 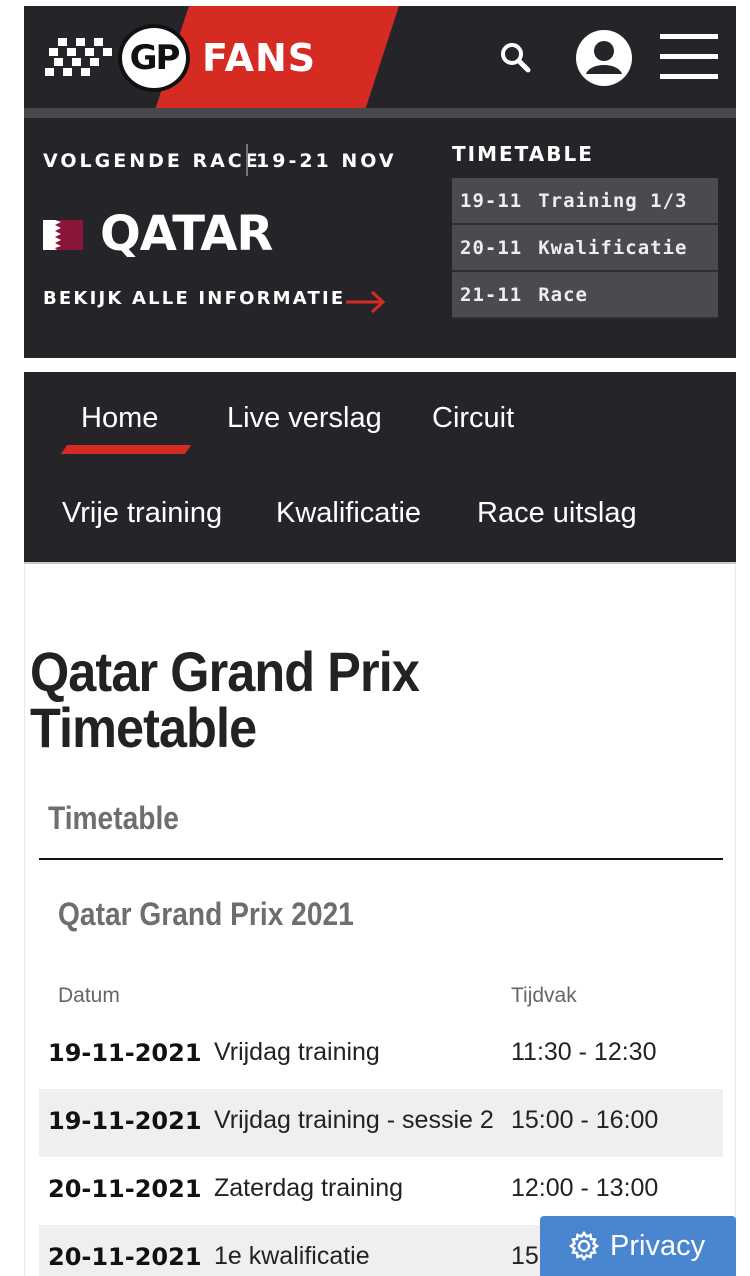 I want to click on view-all-info-link: BEKIJK ALLE INFORMATIE, so click(x=194, y=298).